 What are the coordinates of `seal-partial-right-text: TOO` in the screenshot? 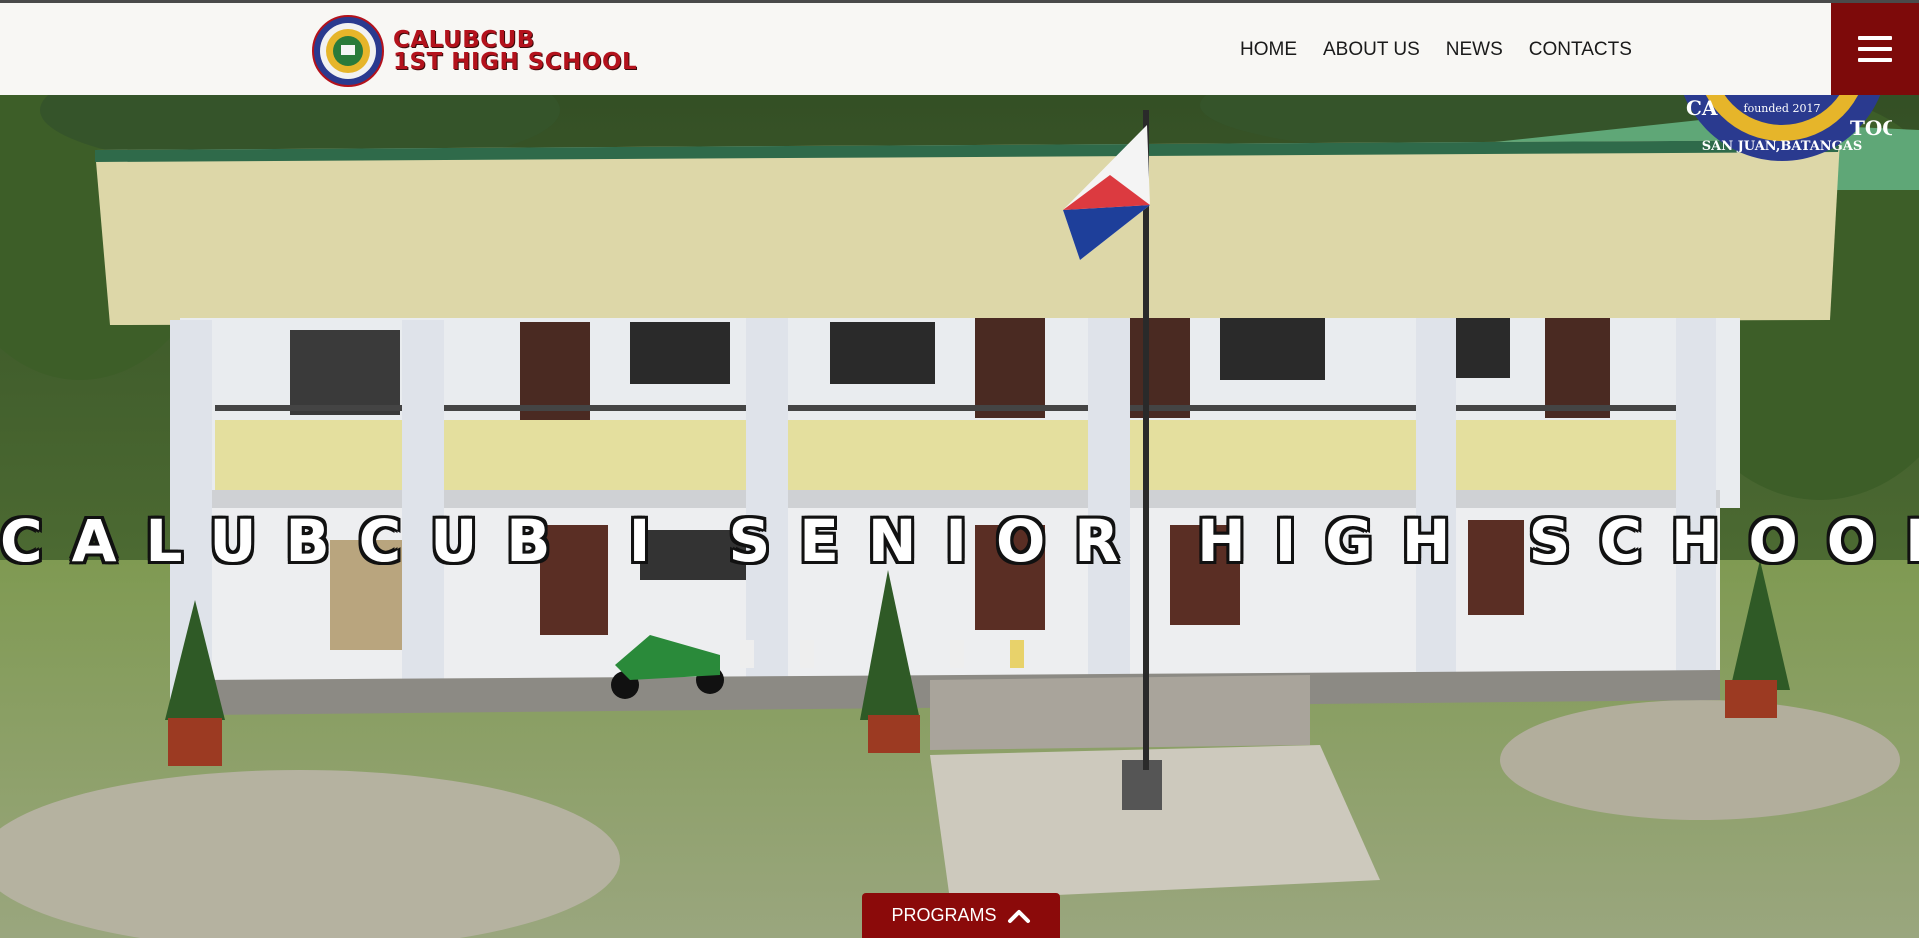 It's located at (1871, 128).